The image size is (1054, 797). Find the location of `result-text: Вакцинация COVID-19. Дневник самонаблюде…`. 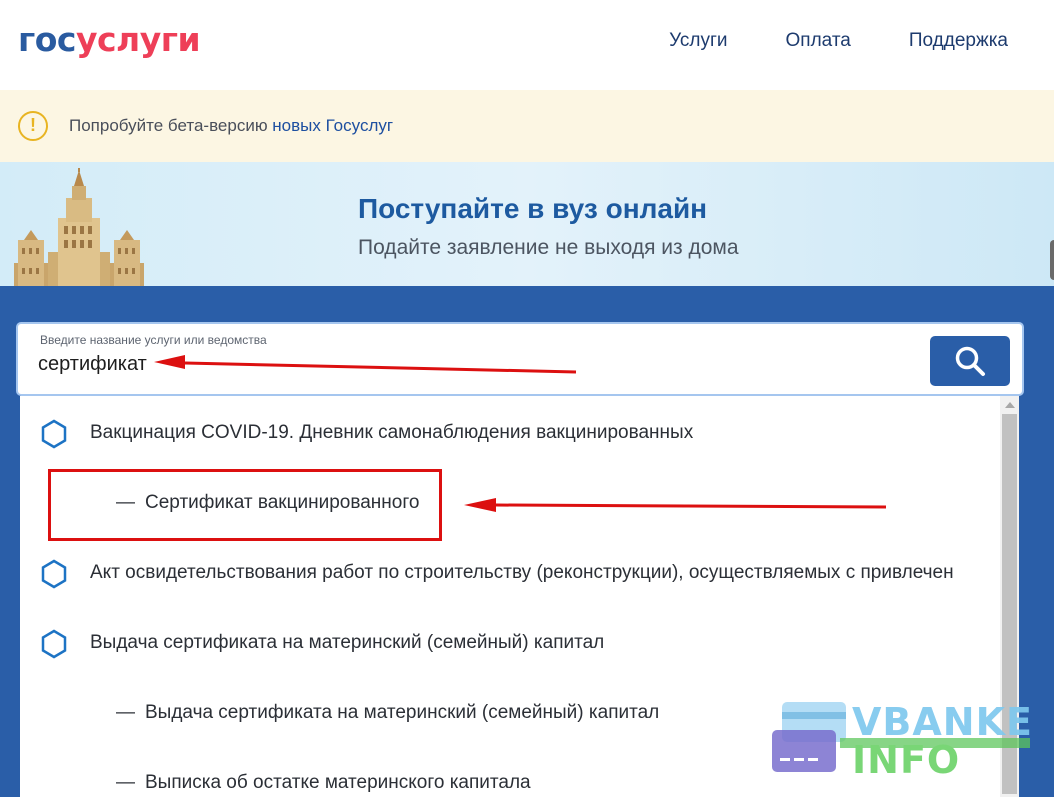

result-text: Вакцинация COVID-19. Дневник самонаблюде… is located at coordinates (392, 432).